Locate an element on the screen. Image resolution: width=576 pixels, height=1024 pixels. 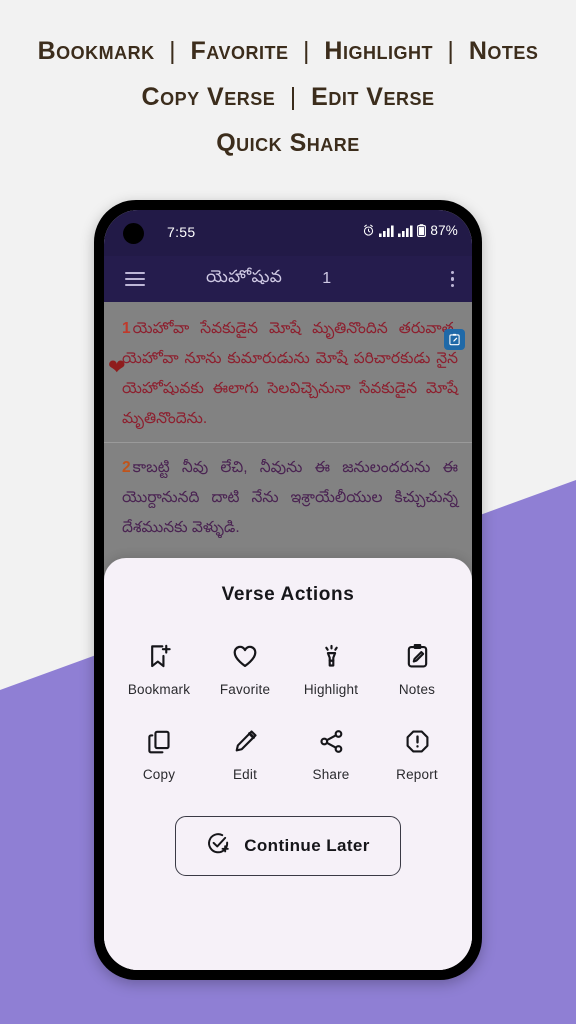
action-bookmark: Bookmark is located at coordinates (159, 668).